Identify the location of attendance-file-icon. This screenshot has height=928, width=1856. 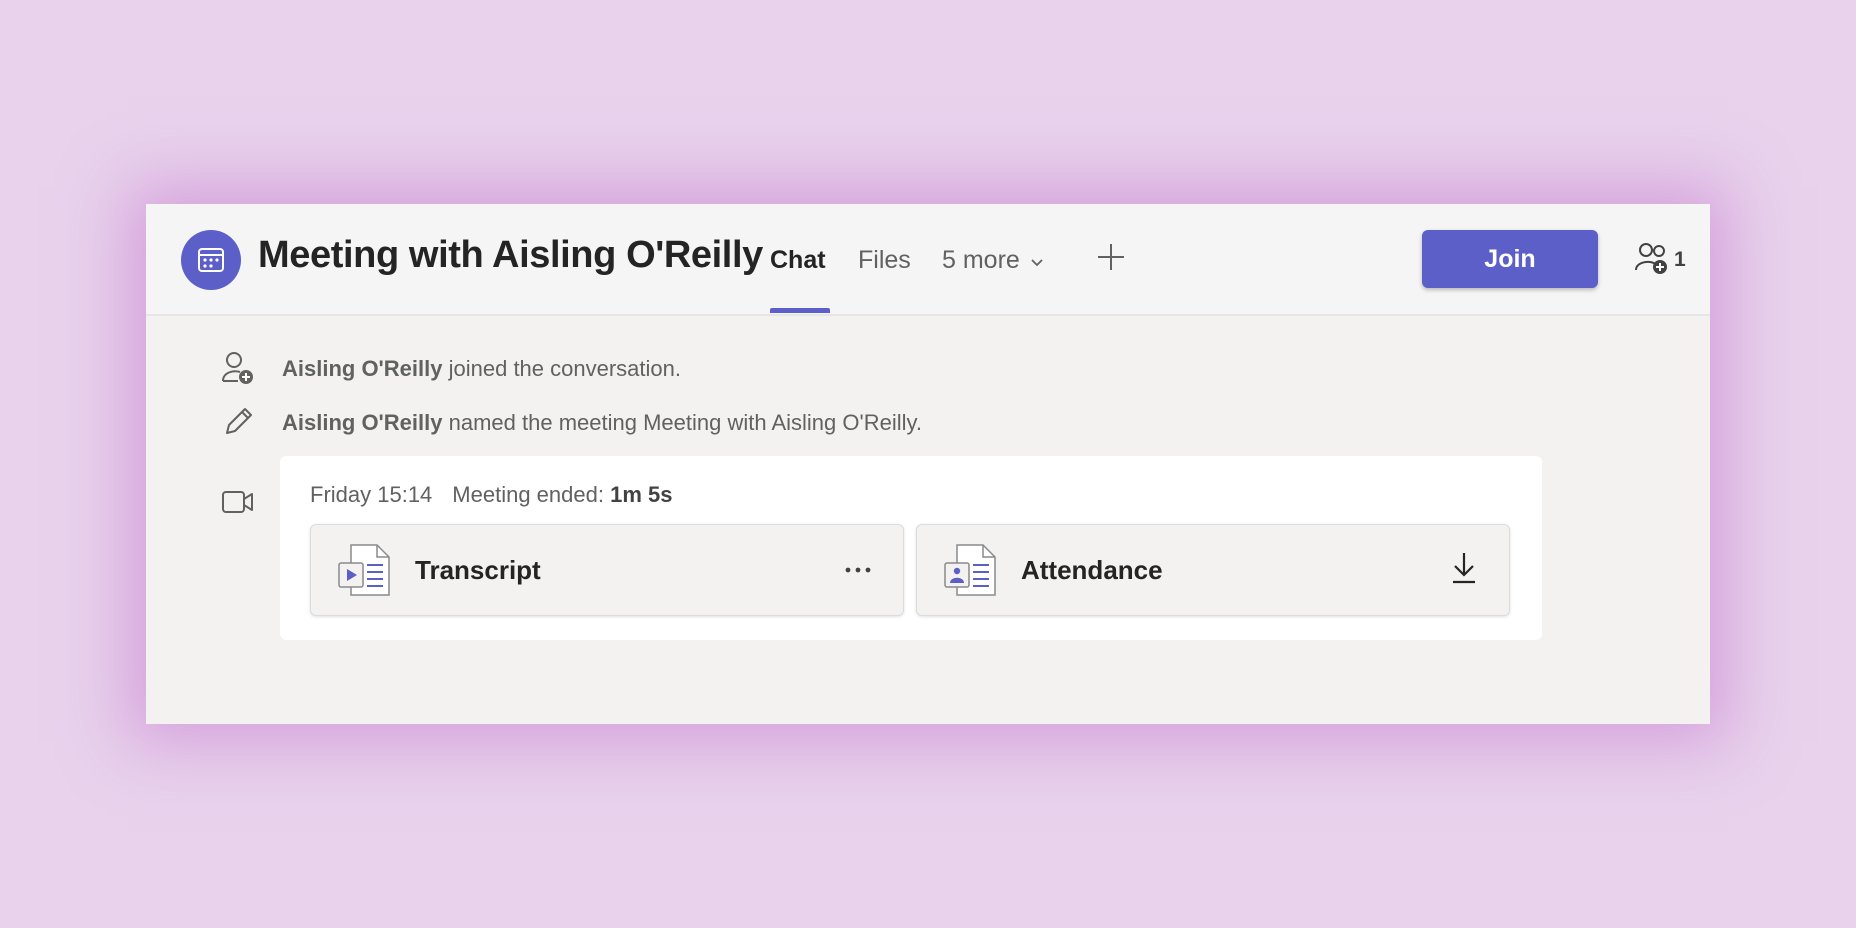
(970, 570).